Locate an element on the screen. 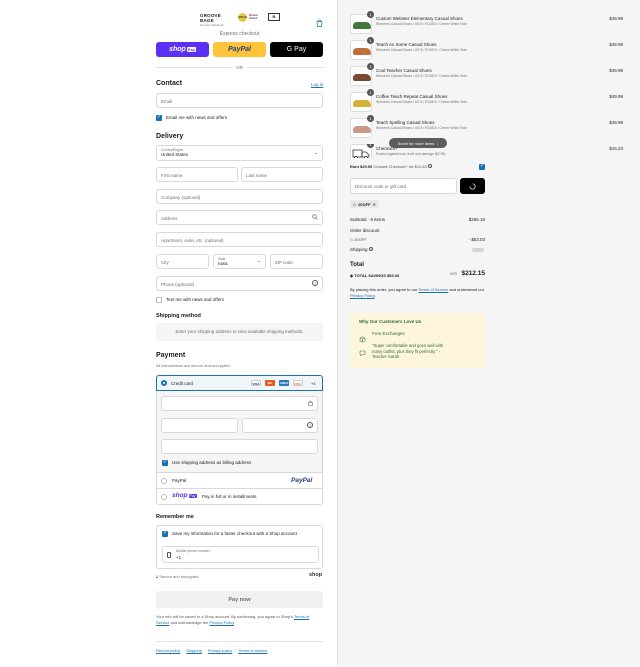 This screenshot has width=640, height=667. mobile-label: Mobile phone number is located at coordinates (193, 551).